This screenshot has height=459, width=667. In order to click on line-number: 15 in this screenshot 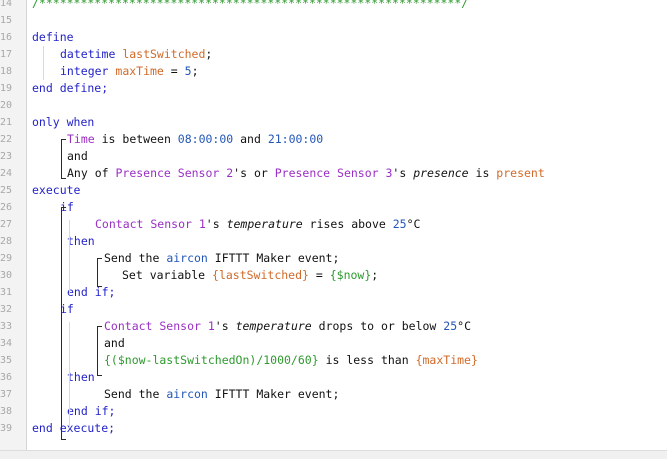, I will do `click(6, 20)`.